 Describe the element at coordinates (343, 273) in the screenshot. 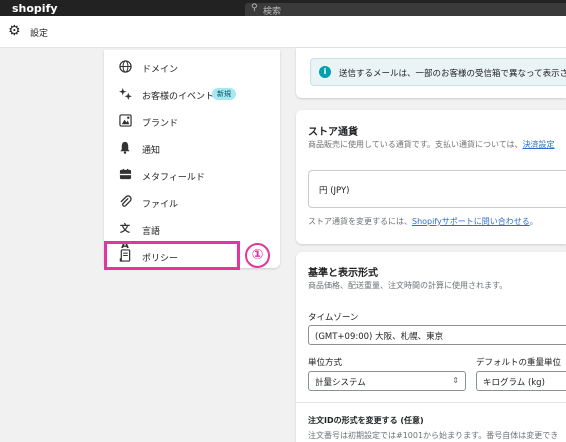

I see `section-title: 基準と表示形式` at that location.